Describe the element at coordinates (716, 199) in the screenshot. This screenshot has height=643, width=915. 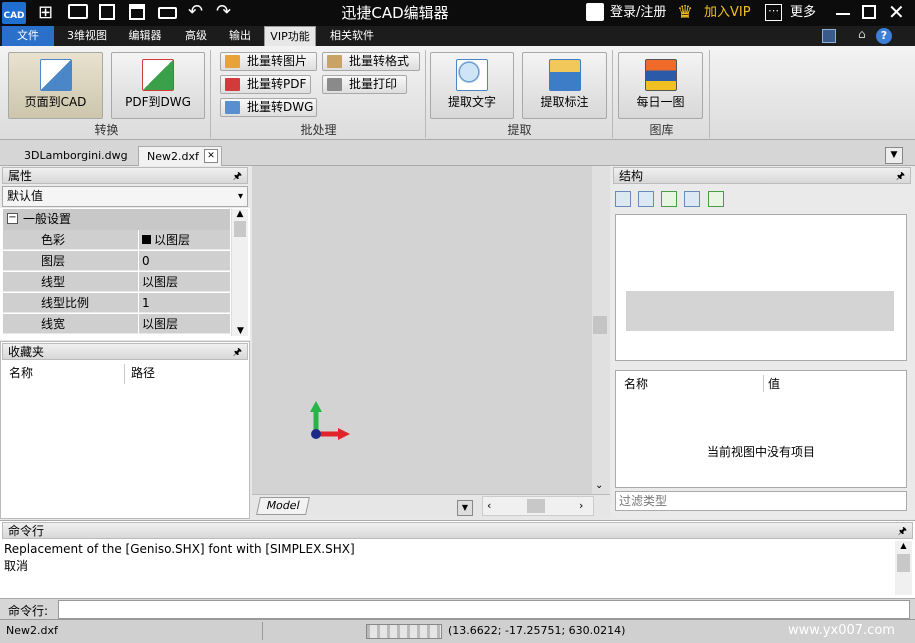
I see `settings-icon` at that location.